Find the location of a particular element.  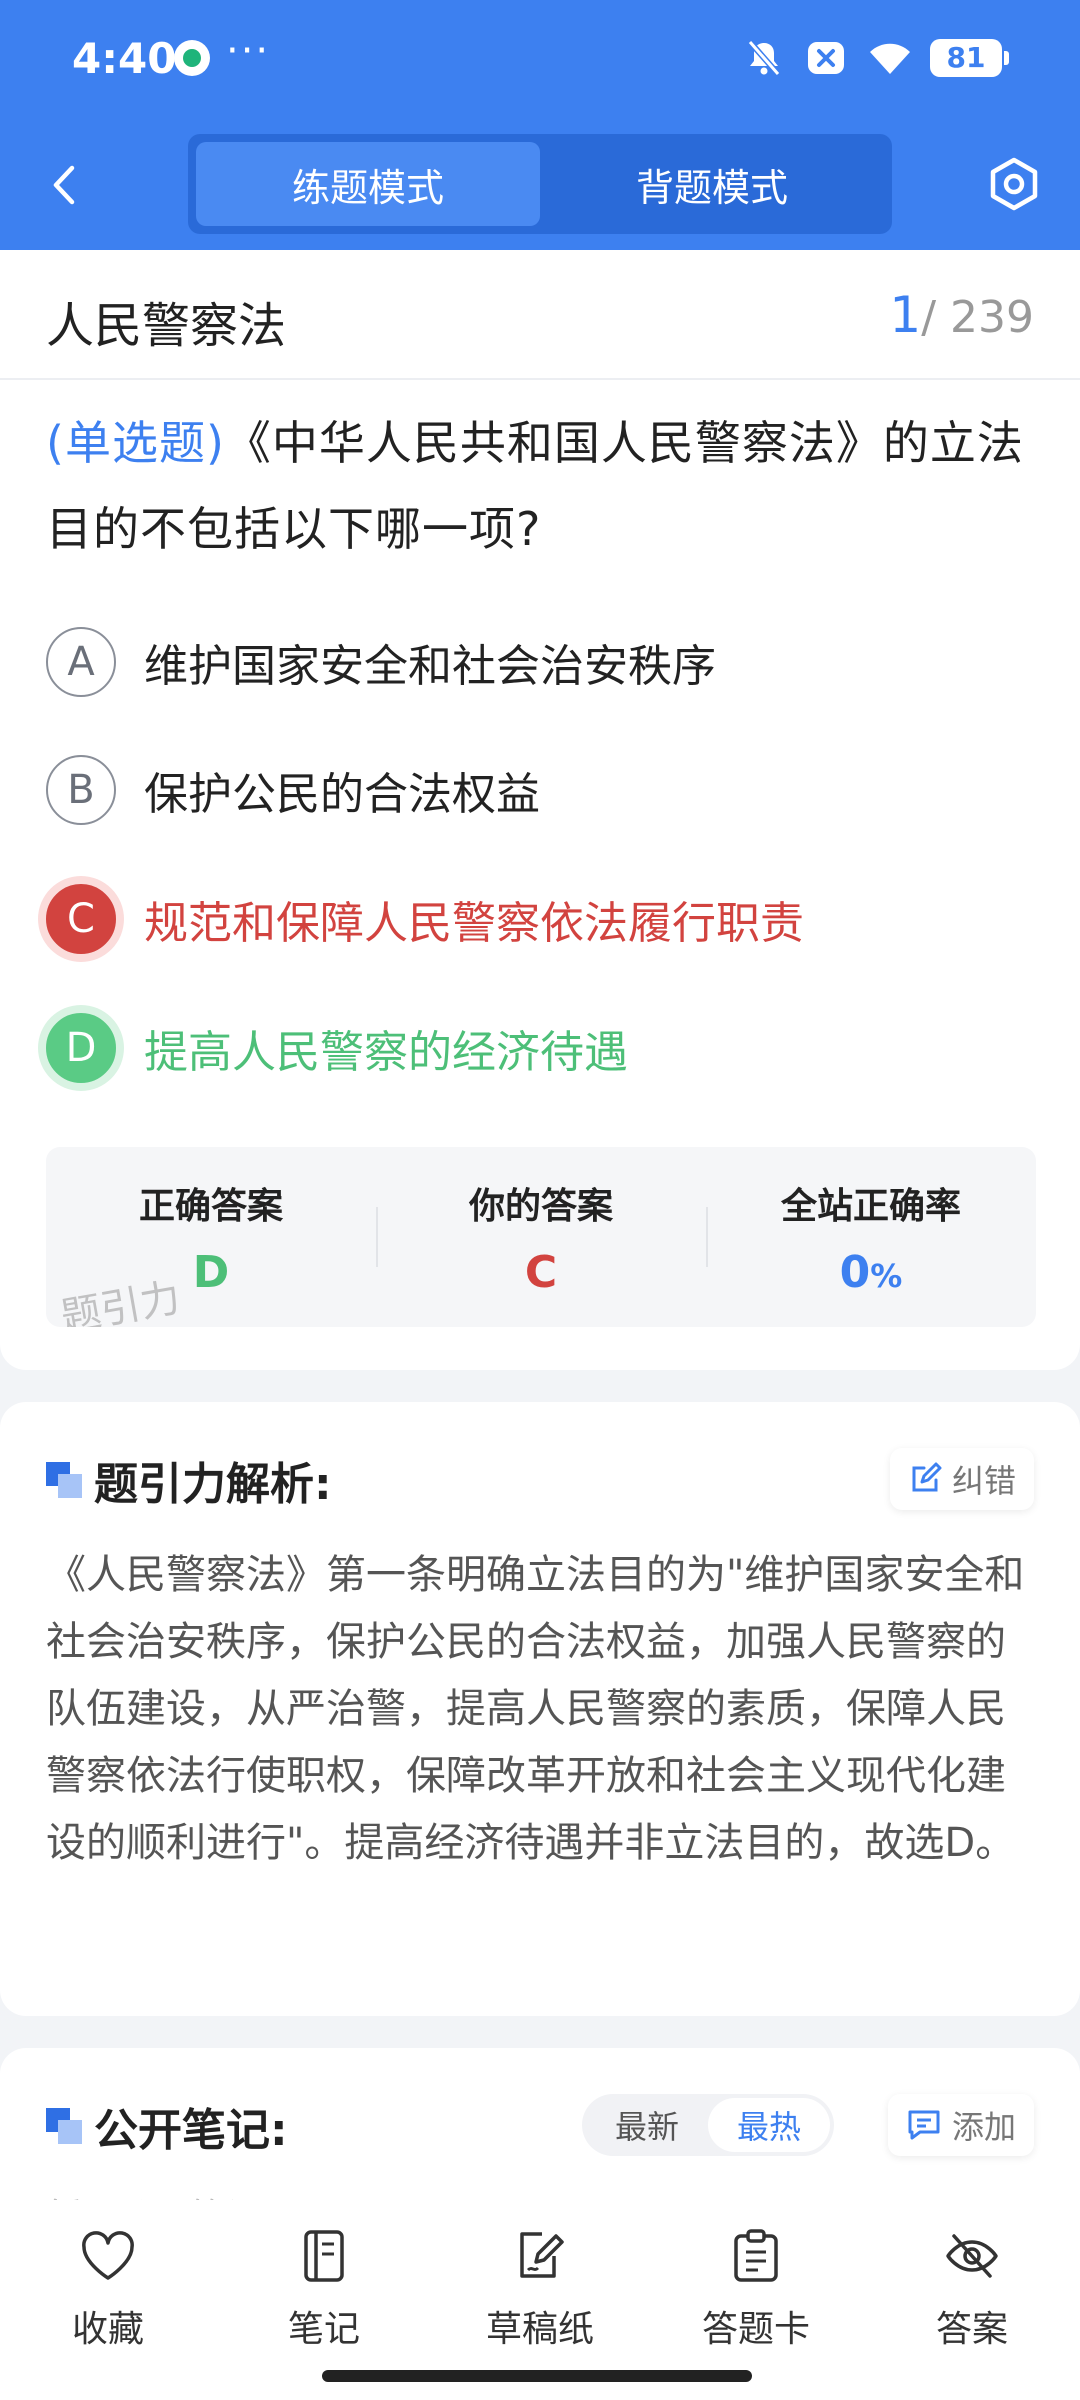

clipboard-icon is located at coordinates (756, 2255).